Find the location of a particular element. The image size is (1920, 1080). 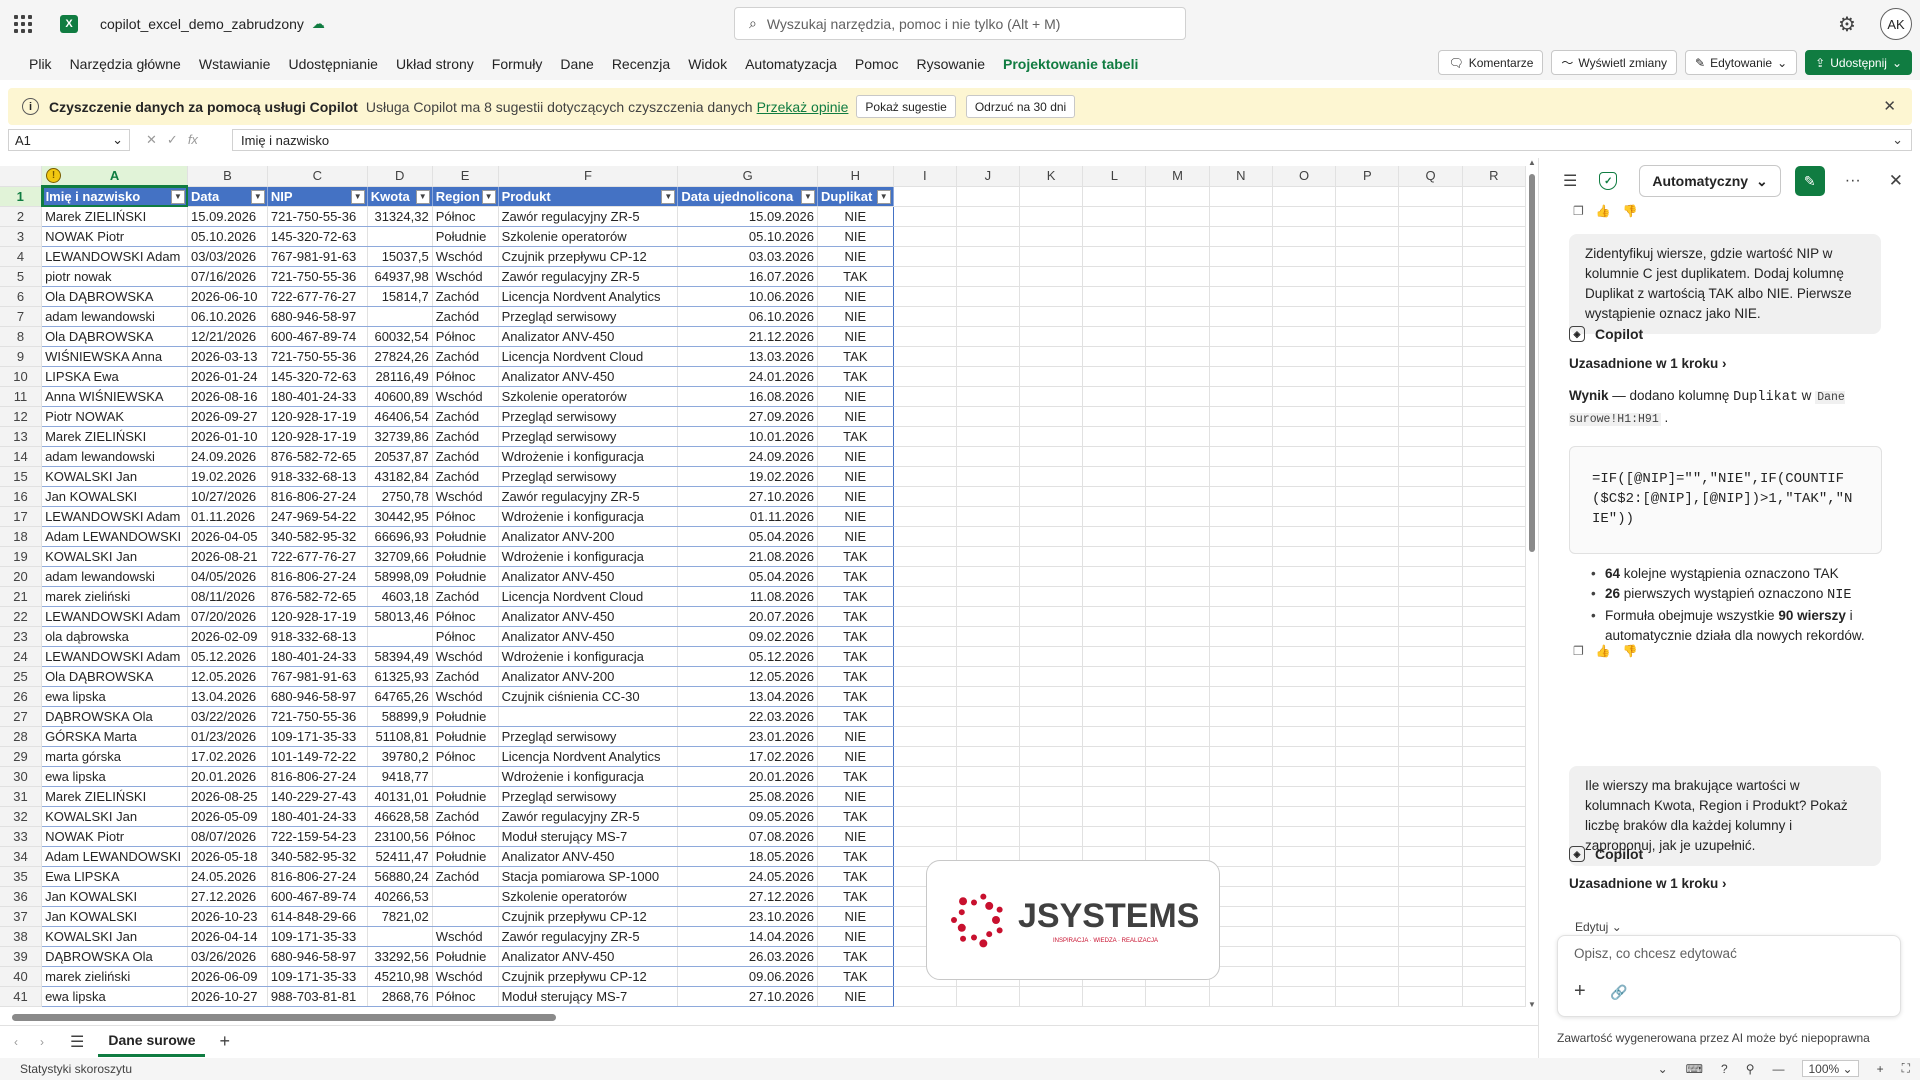

column-header: M is located at coordinates (1177, 176).